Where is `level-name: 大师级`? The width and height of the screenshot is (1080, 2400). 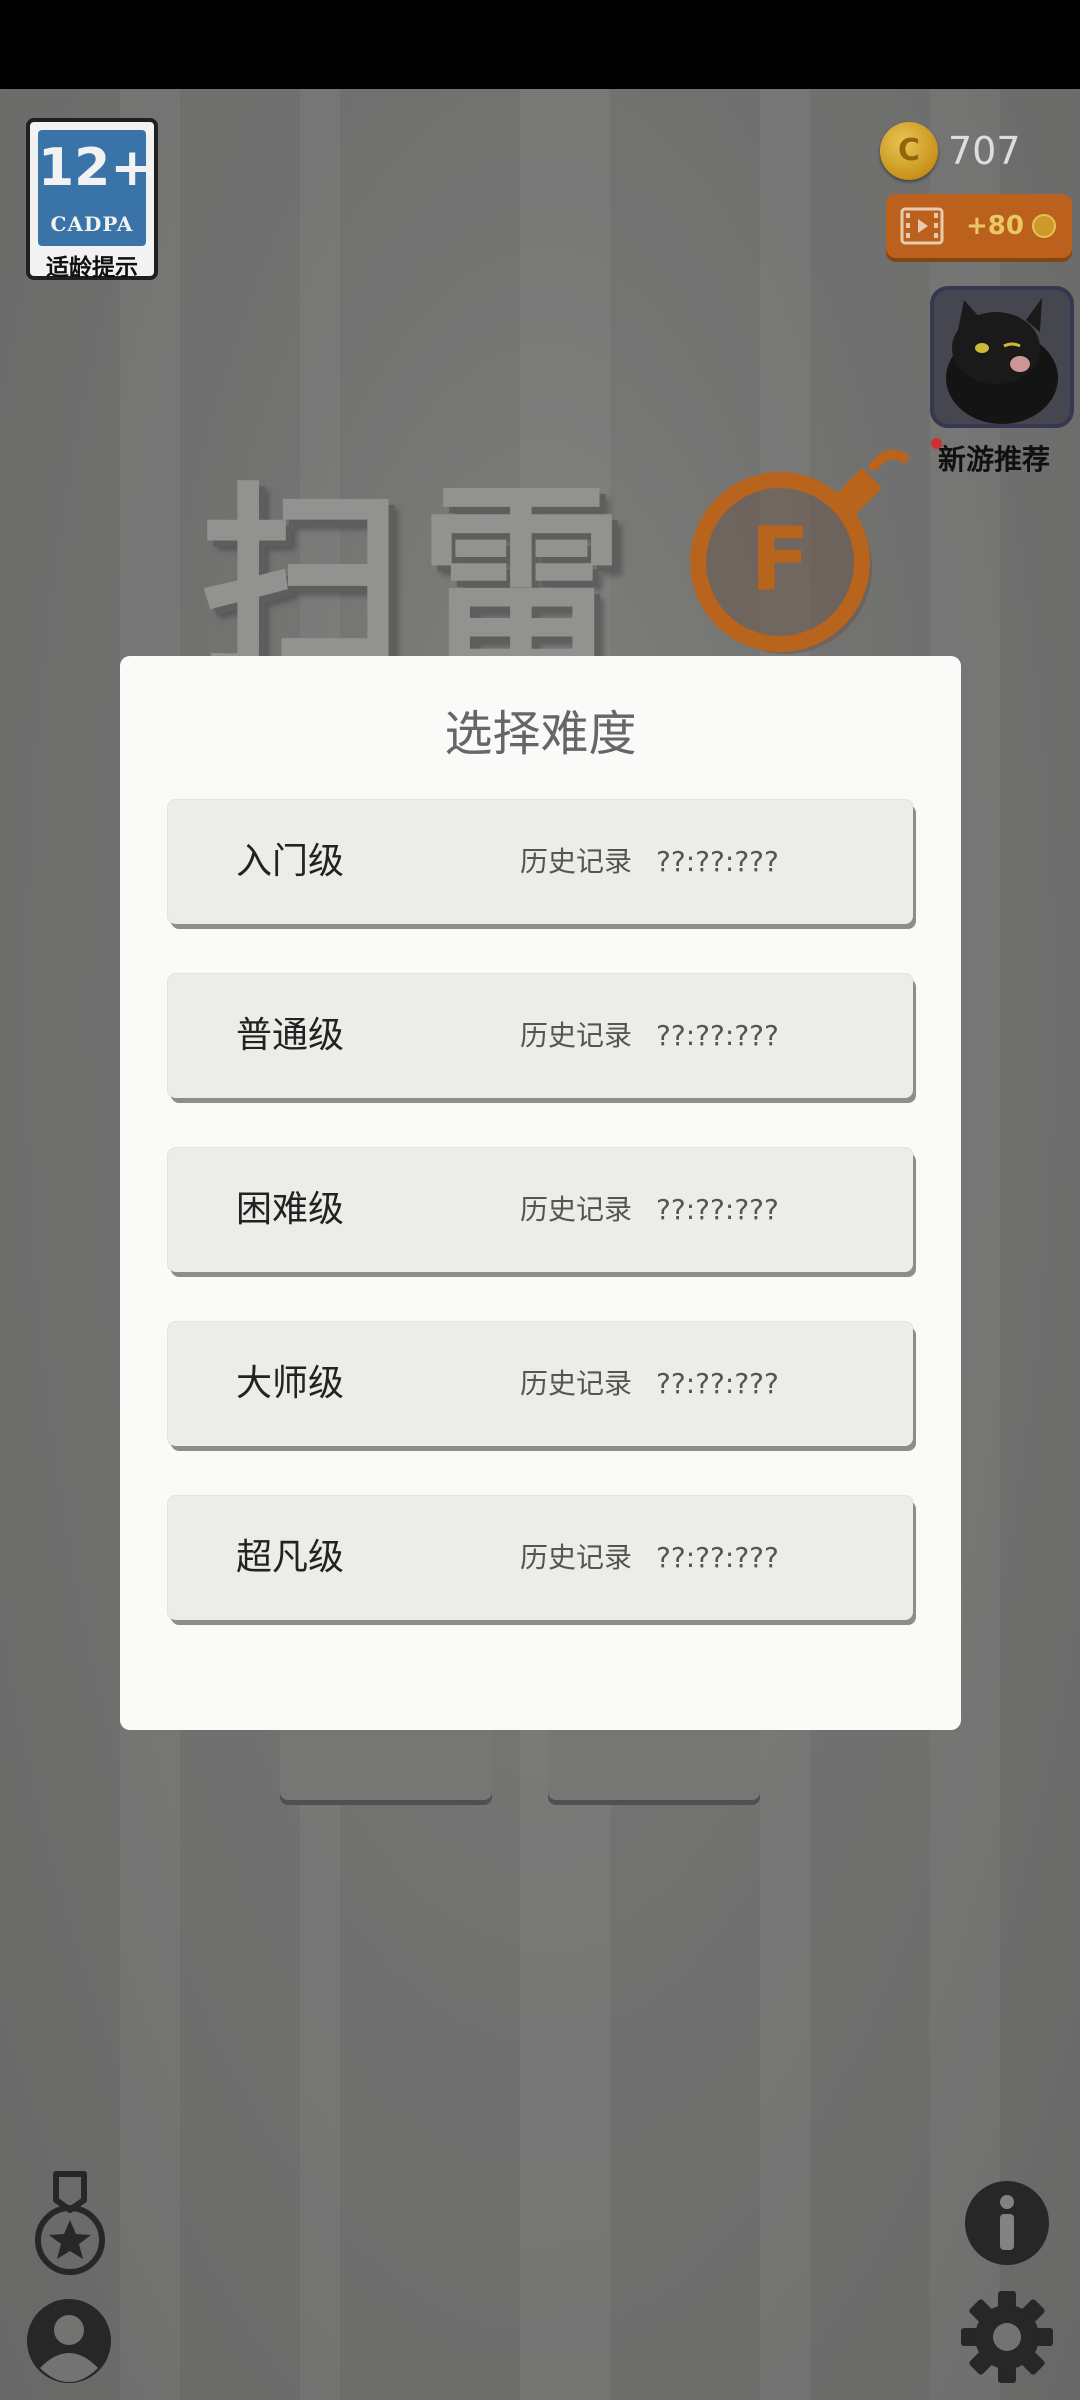 level-name: 大师级 is located at coordinates (290, 1383).